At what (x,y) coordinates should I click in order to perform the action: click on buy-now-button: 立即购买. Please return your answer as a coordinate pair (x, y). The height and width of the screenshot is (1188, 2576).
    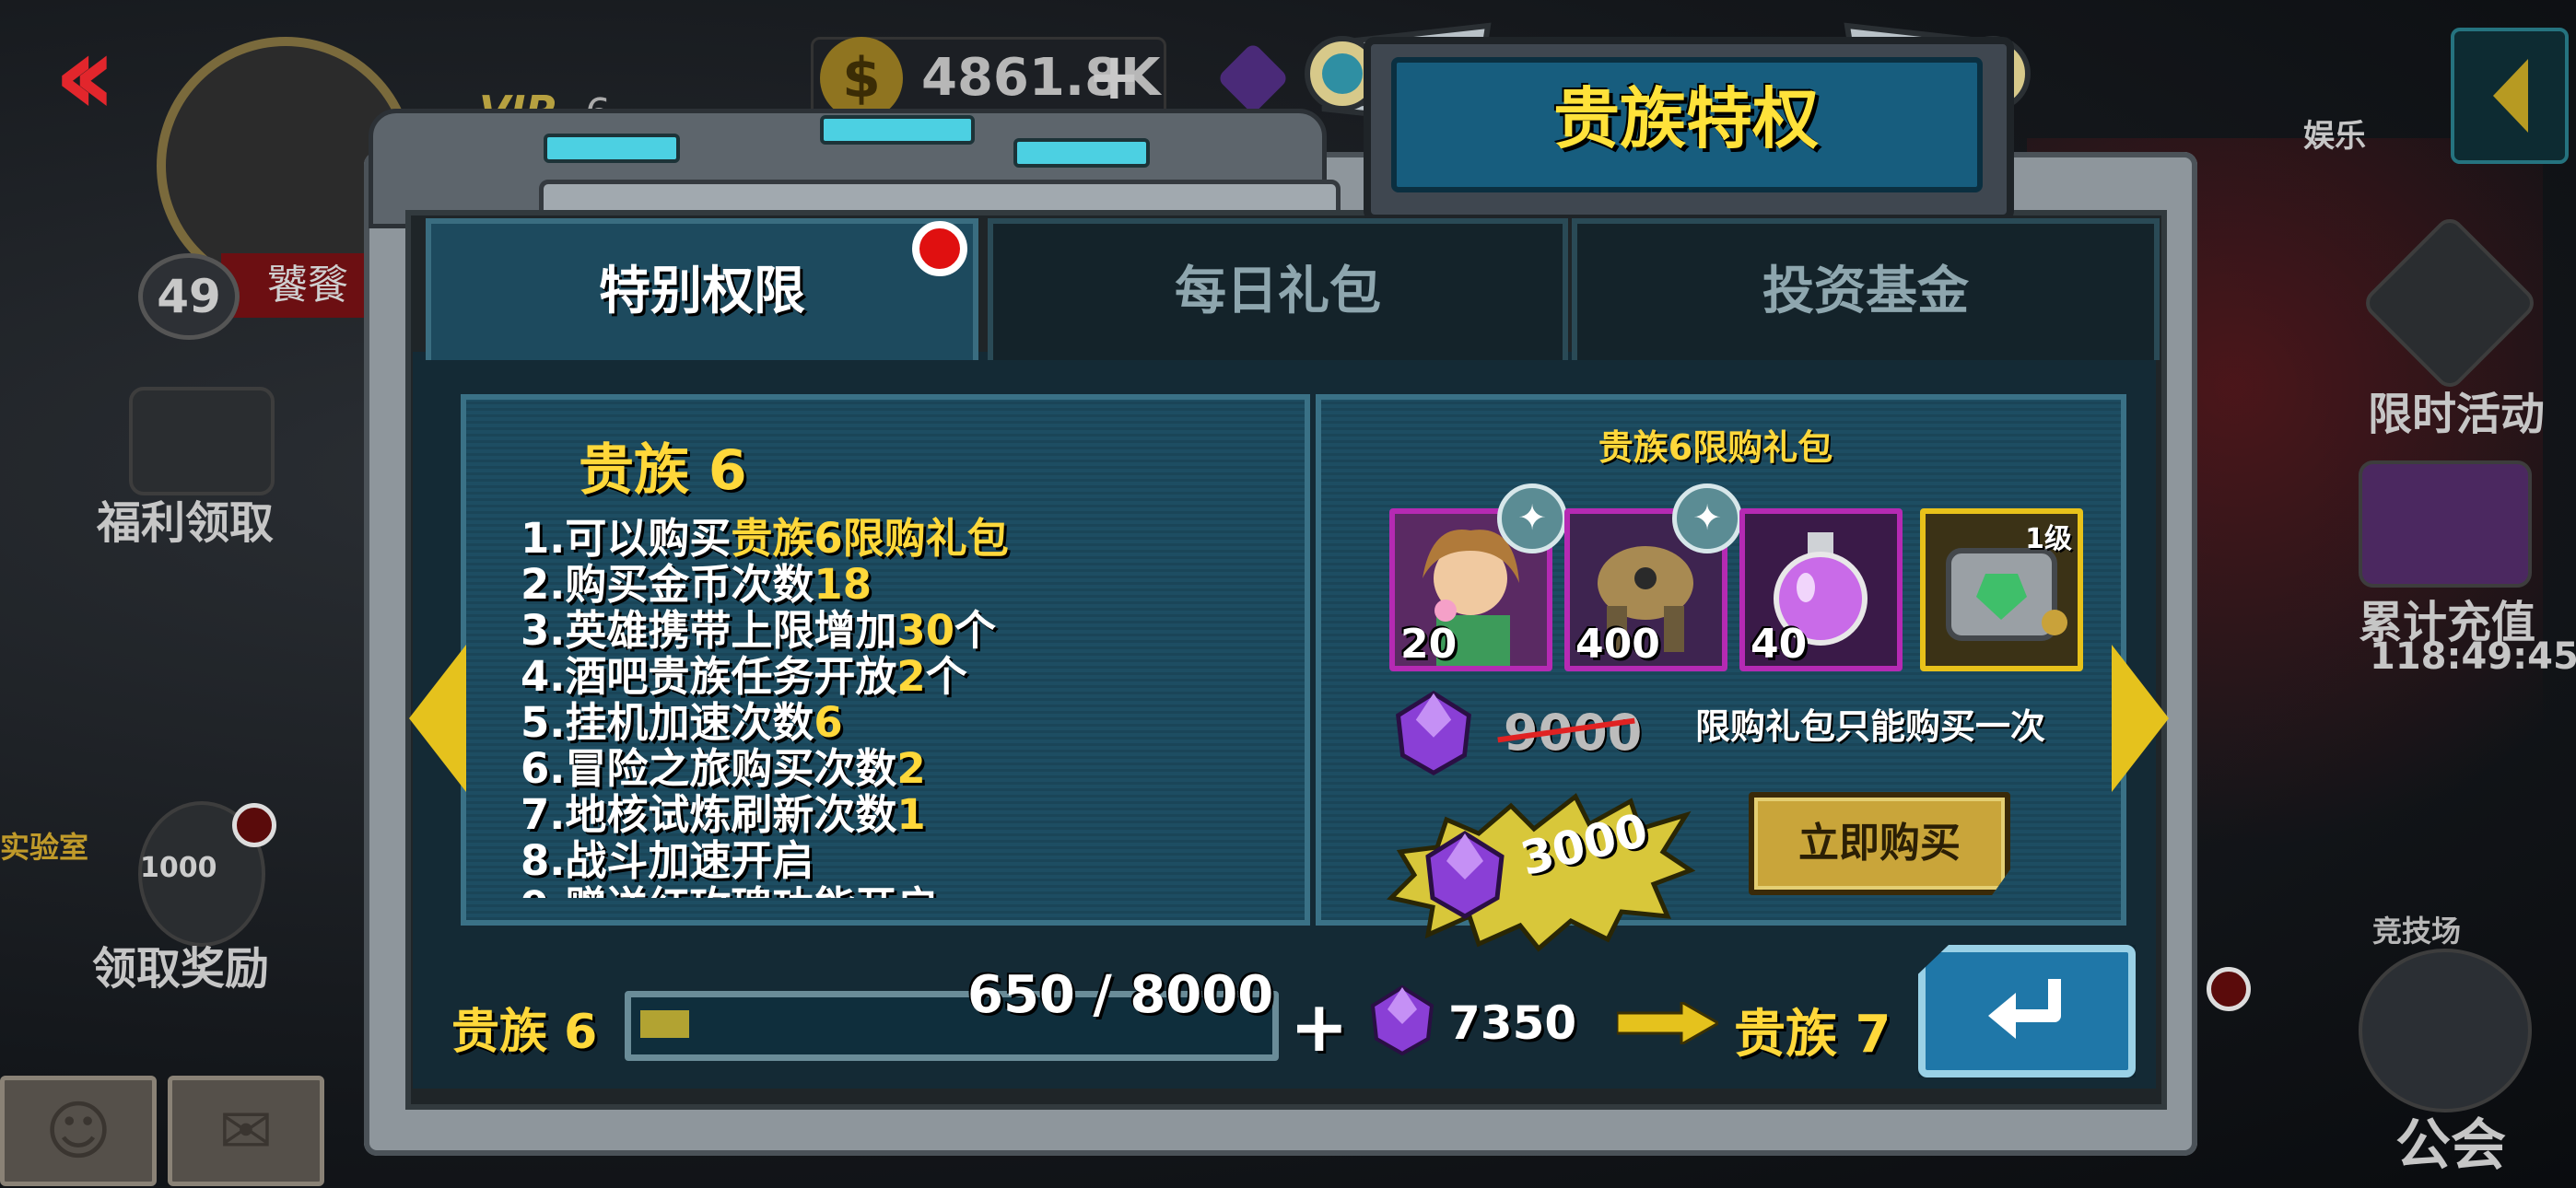
    Looking at the image, I should click on (1879, 843).